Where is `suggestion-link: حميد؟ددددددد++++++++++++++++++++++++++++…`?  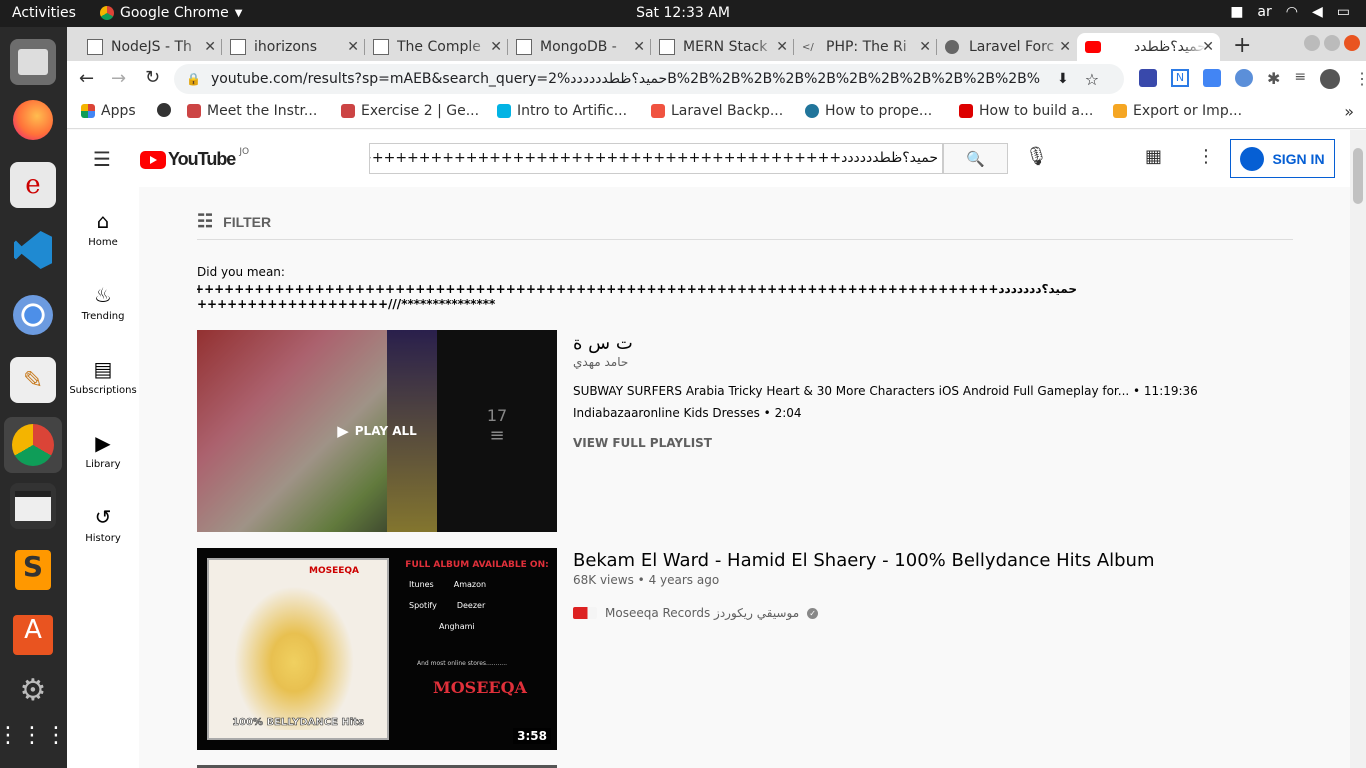 suggestion-link: حميد؟ددددددد++++++++++++++++++++++++++++… is located at coordinates (637, 297).